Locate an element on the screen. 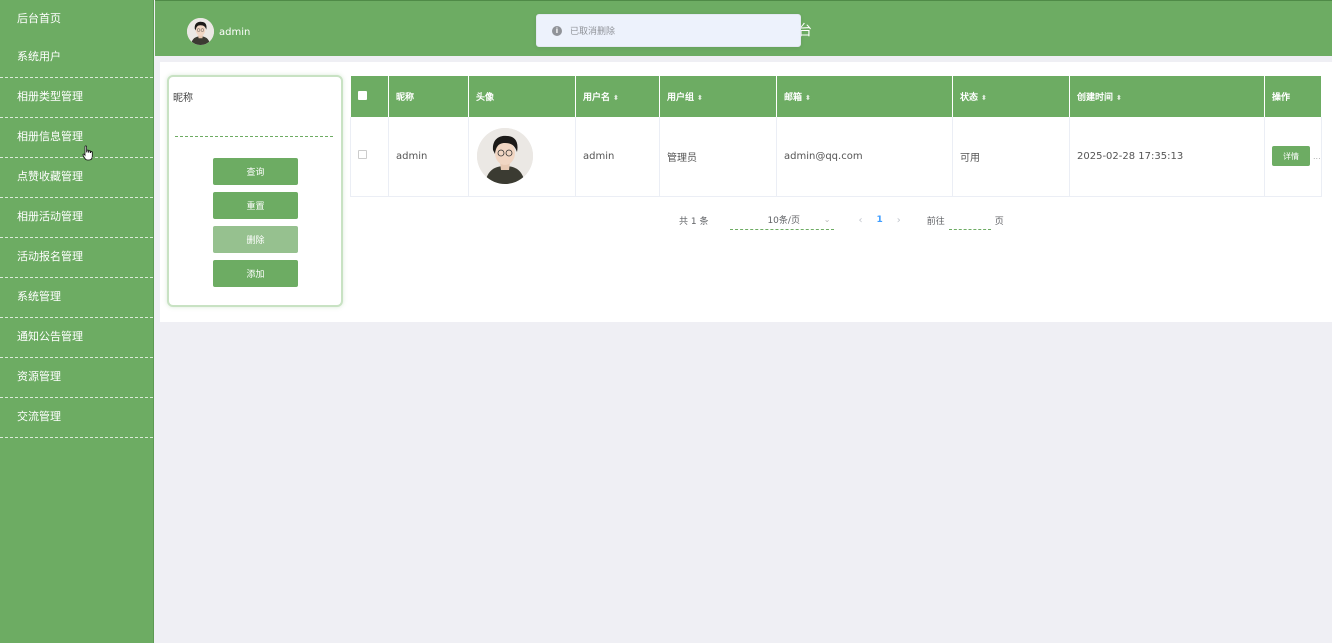 This screenshot has width=1332, height=643. column-header-created: 创建时间 ⬍ is located at coordinates (1167, 96).